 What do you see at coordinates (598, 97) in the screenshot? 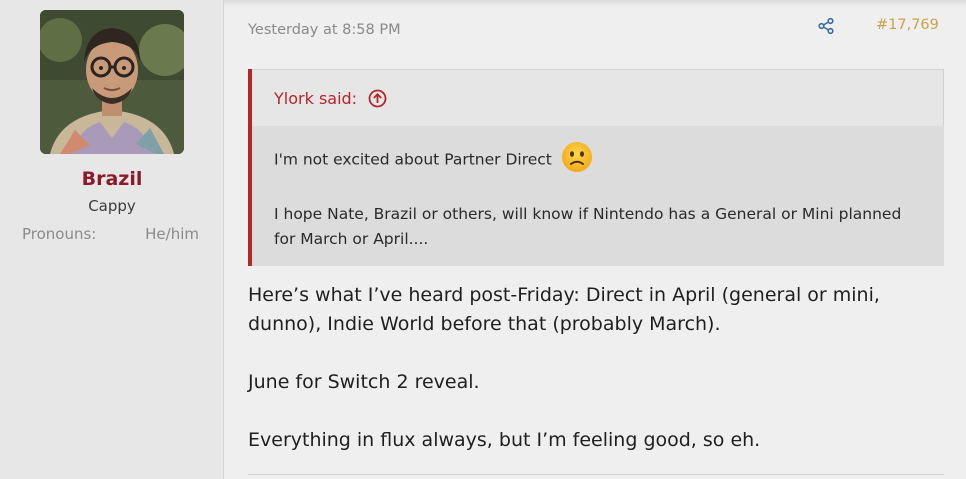
I see `quote-header: Ylork said:` at bounding box center [598, 97].